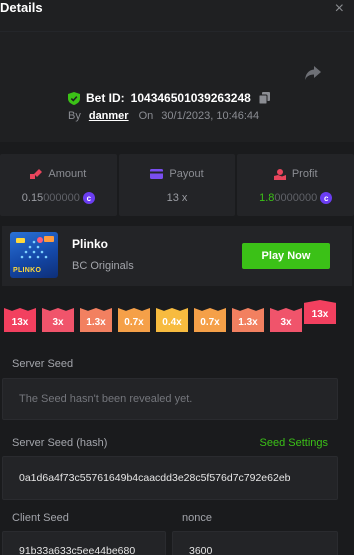 The width and height of the screenshot is (354, 555). What do you see at coordinates (32, 198) in the screenshot?
I see `stat-amount-value: 0.15` at bounding box center [32, 198].